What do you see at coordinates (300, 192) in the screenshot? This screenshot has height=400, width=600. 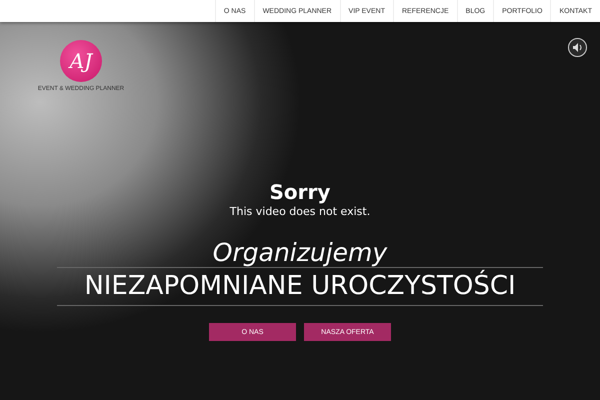 I see `error-title: Sorry` at bounding box center [300, 192].